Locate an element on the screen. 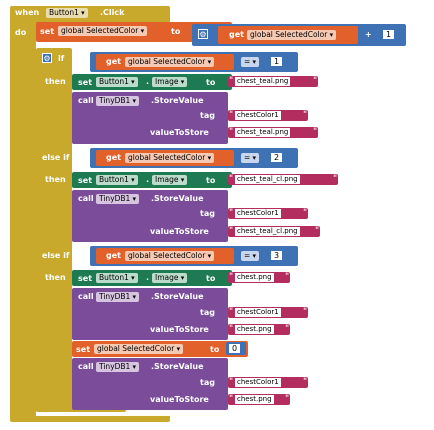 The image size is (434, 430). if-else-block is located at coordinates (54, 230).